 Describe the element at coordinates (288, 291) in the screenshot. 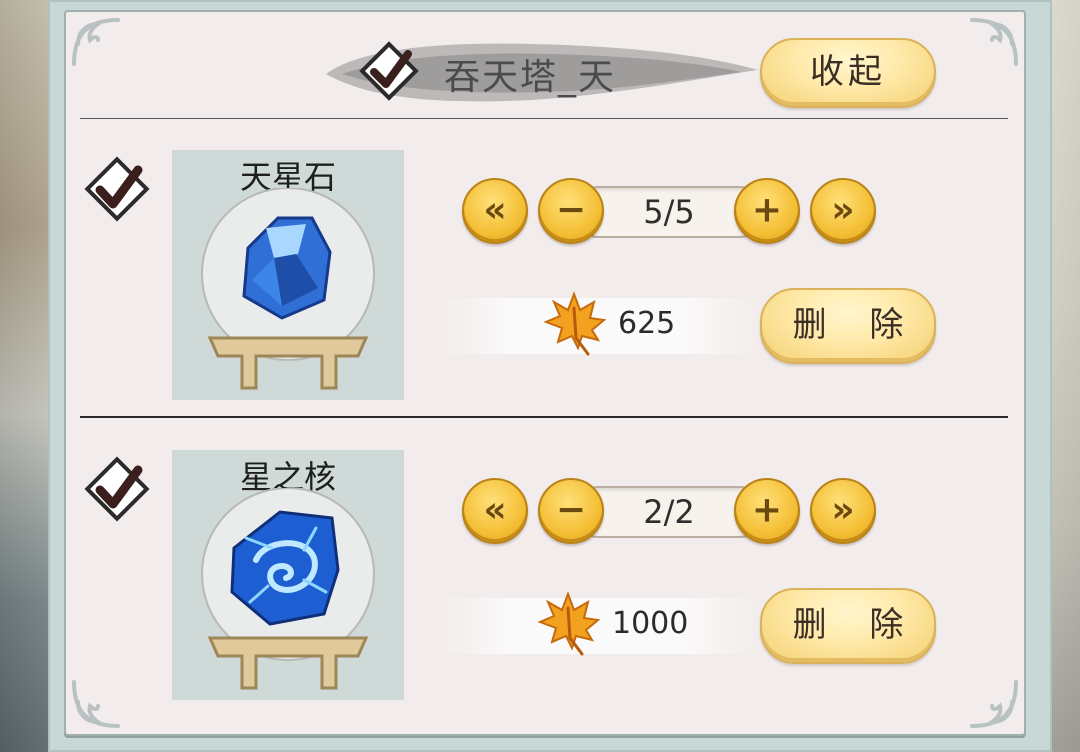

I see `blue-crystal-icon` at that location.